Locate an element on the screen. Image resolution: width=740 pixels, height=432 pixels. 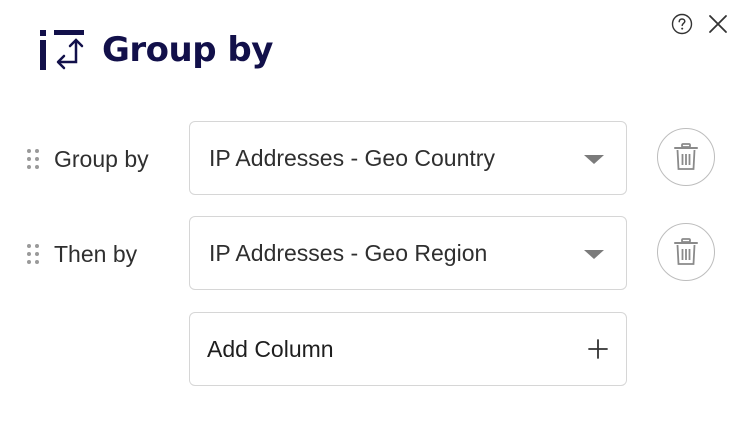
help-button is located at coordinates (682, 24).